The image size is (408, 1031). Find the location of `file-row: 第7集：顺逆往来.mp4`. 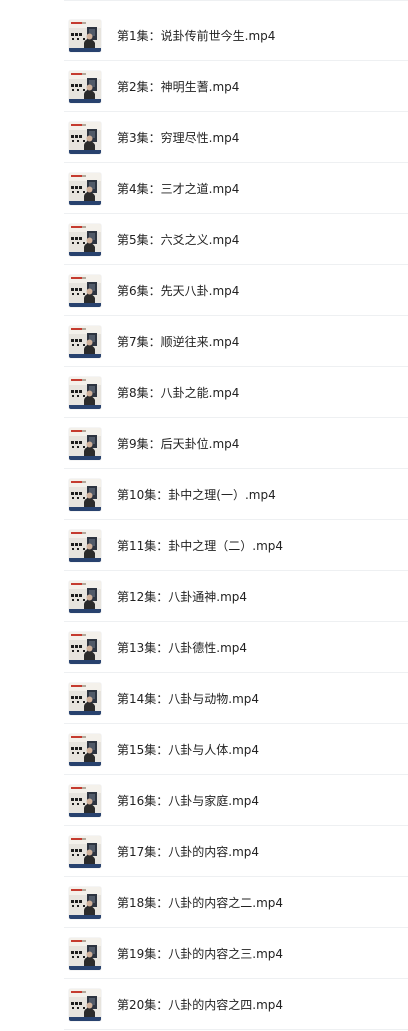

file-row: 第7集：顺逆往来.mp4 is located at coordinates (204, 341).